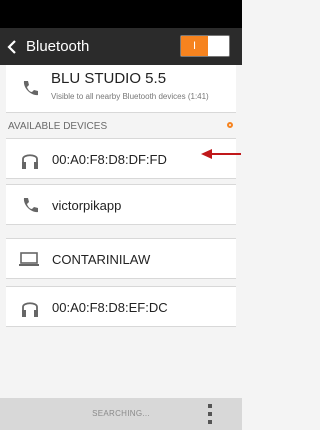  I want to click on available-devices-header: AVAILABLE DEVICES, so click(121, 127).